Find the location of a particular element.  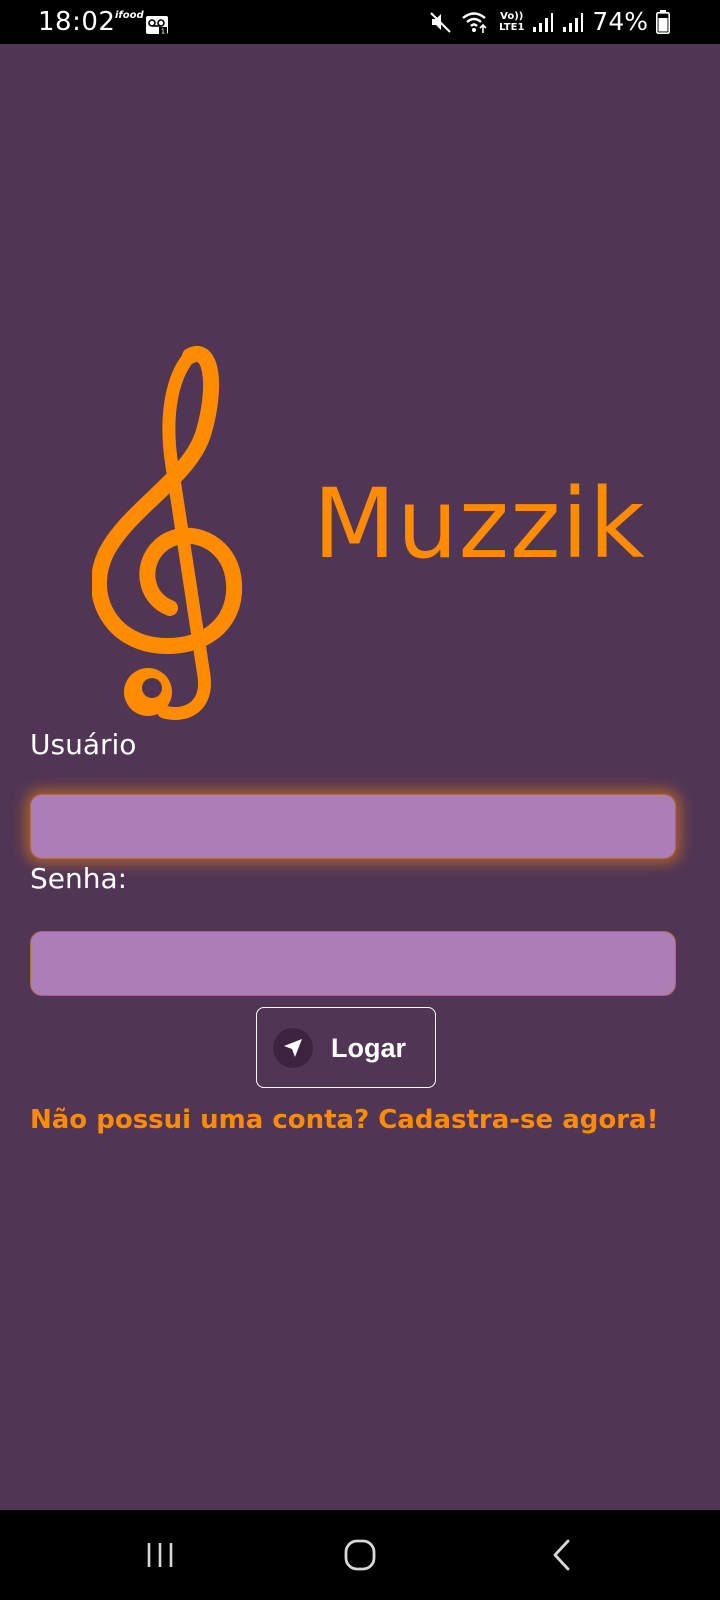

app-logo-text: Muzzik is located at coordinates (479, 524).